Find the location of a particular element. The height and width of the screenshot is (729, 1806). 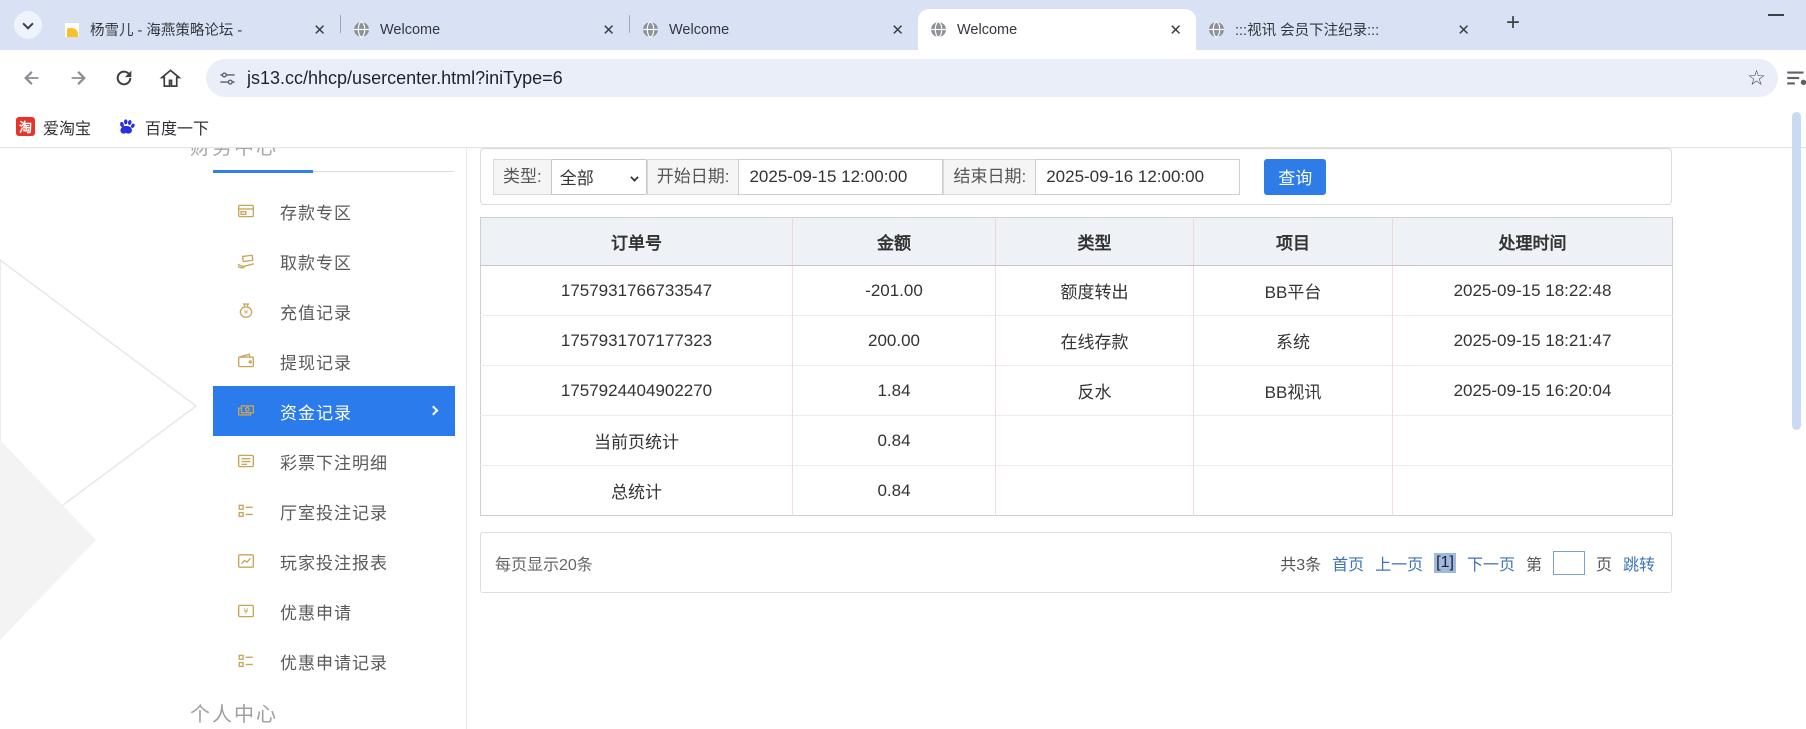

sidebar-item-label: 存款专区 is located at coordinates (316, 213).